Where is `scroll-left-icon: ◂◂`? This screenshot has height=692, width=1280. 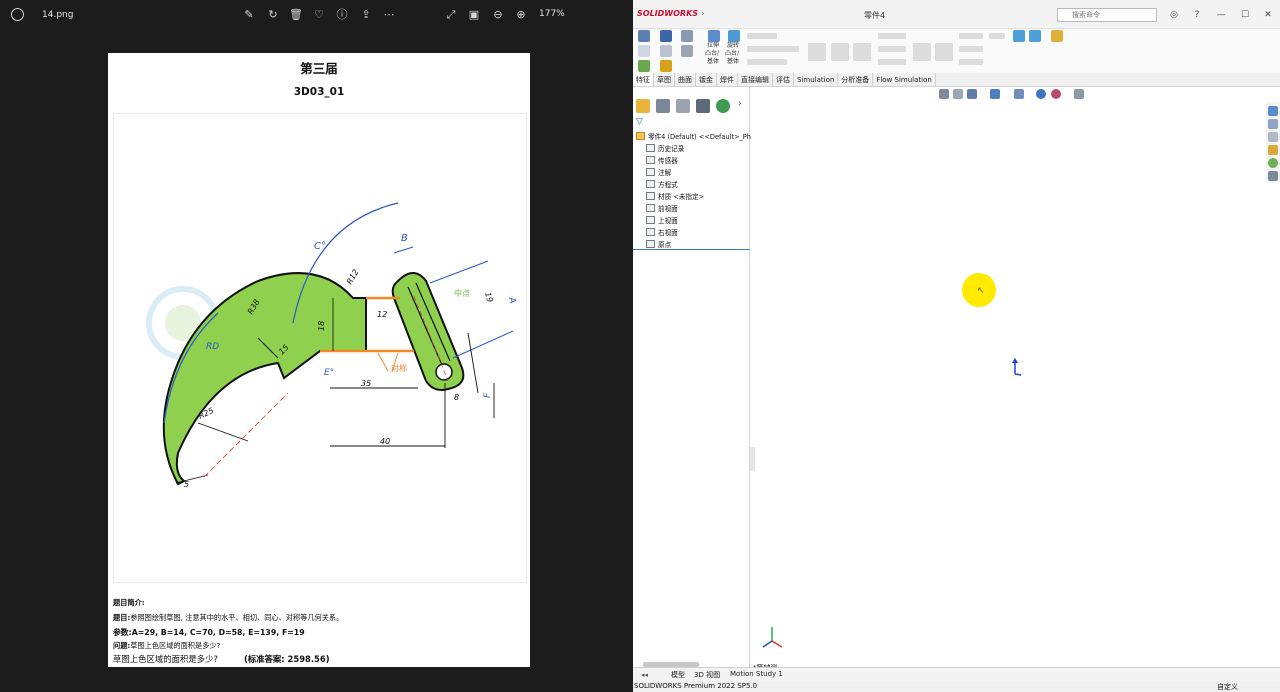 scroll-left-icon: ◂◂ is located at coordinates (644, 675).